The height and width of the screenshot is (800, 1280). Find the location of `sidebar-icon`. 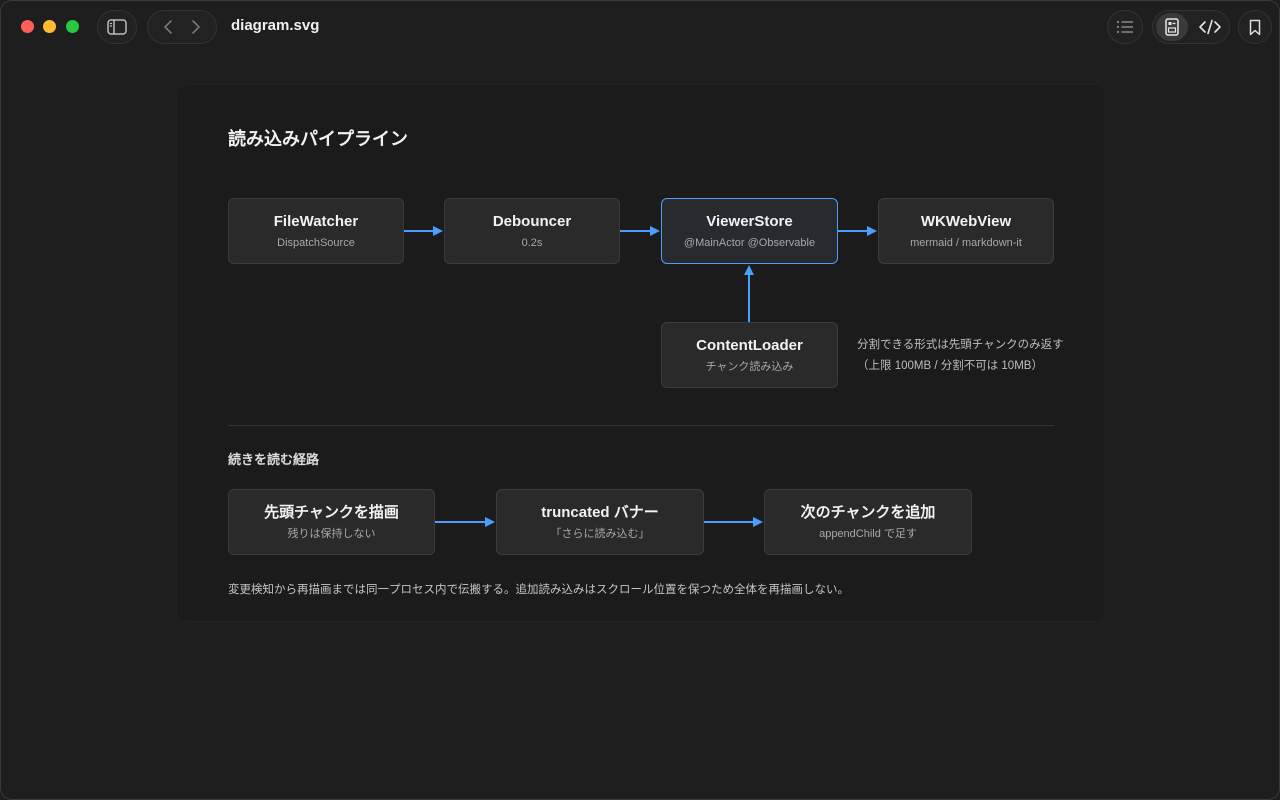

sidebar-icon is located at coordinates (117, 27).